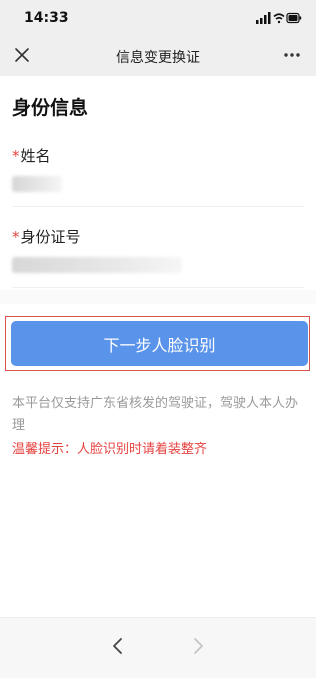  I want to click on id-number-label-text: 身份证号, so click(50, 237).